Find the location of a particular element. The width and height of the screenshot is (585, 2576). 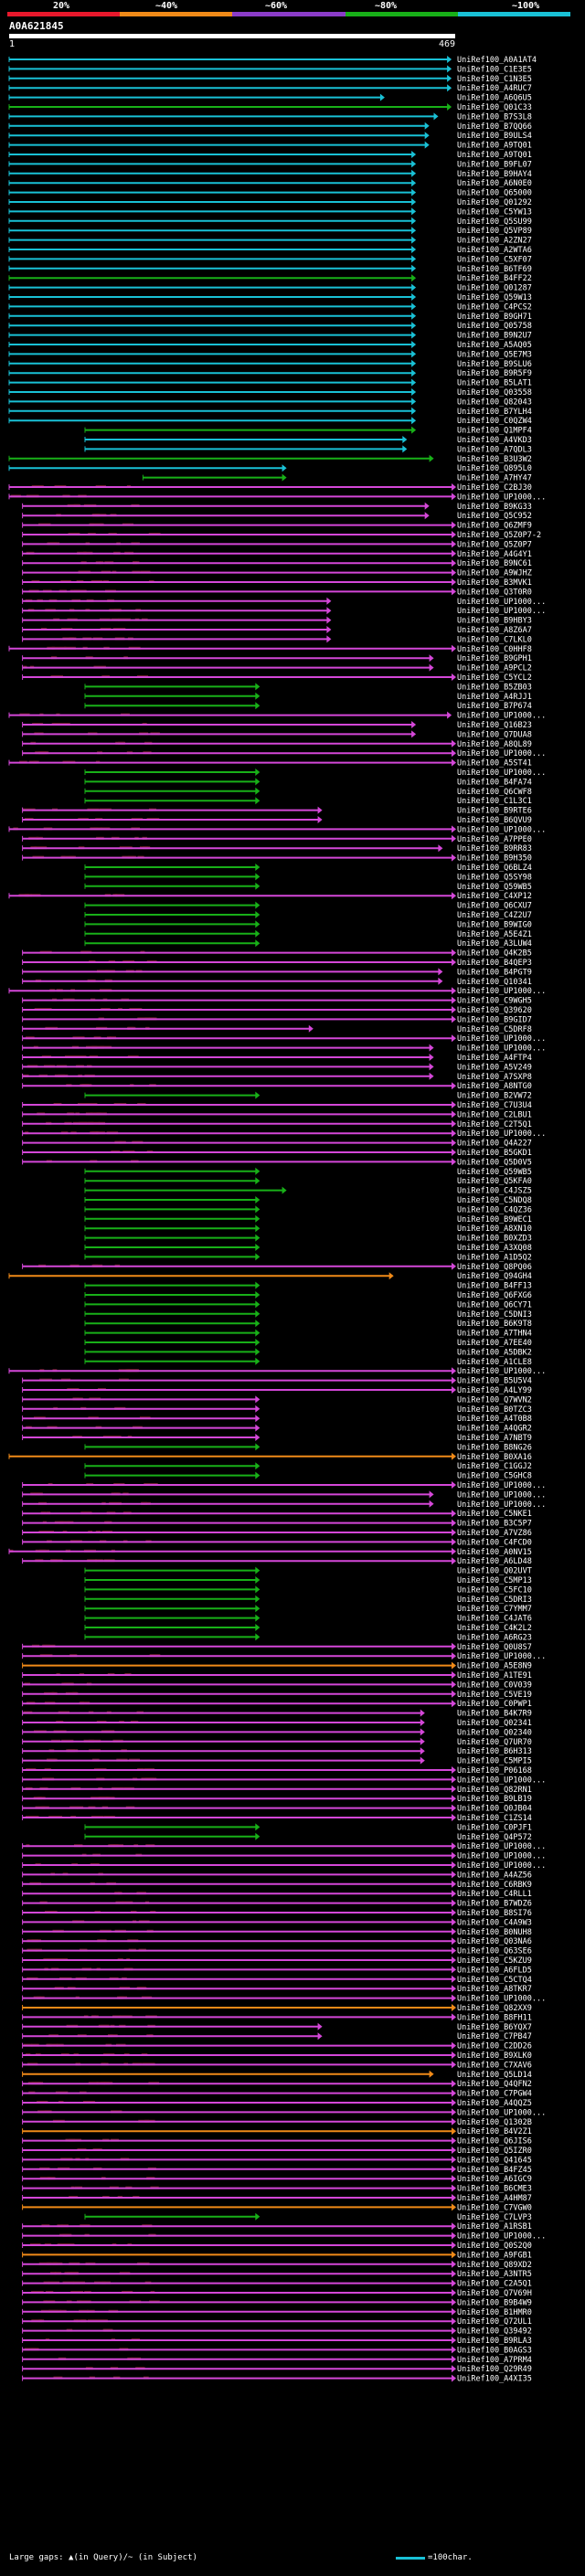

hit-label: UniRef100_A2ZN27 is located at coordinates (494, 241).